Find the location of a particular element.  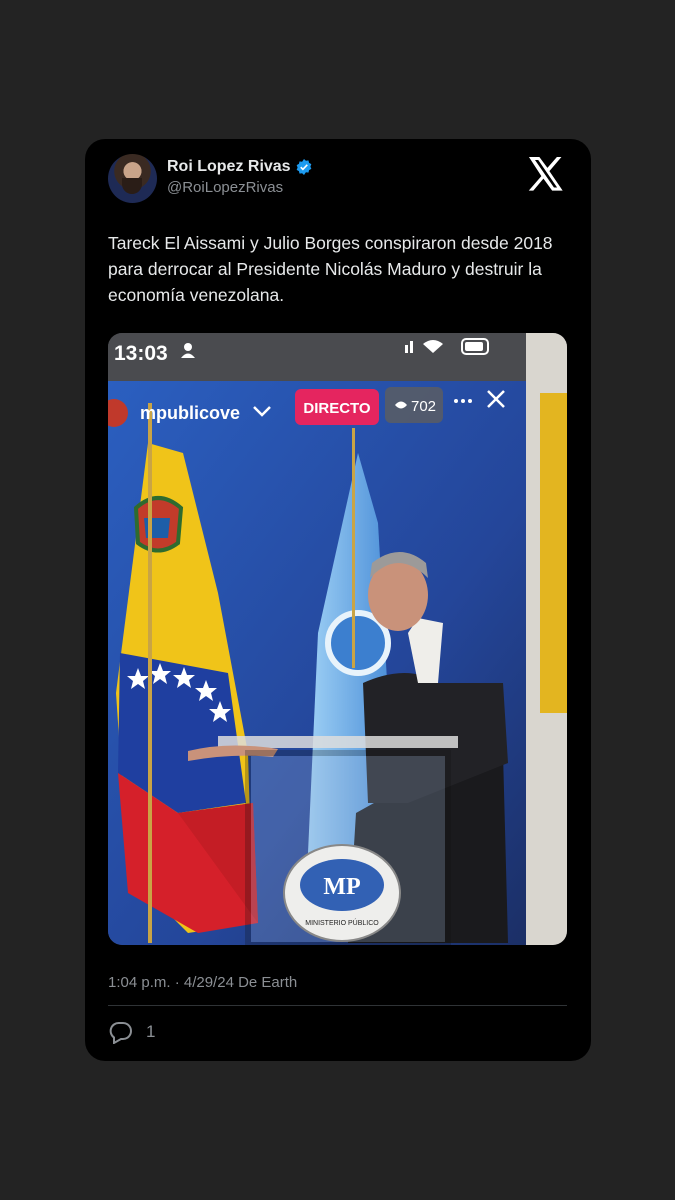

podium-label: MINISTERIO PÚBLICO is located at coordinates (342, 922).